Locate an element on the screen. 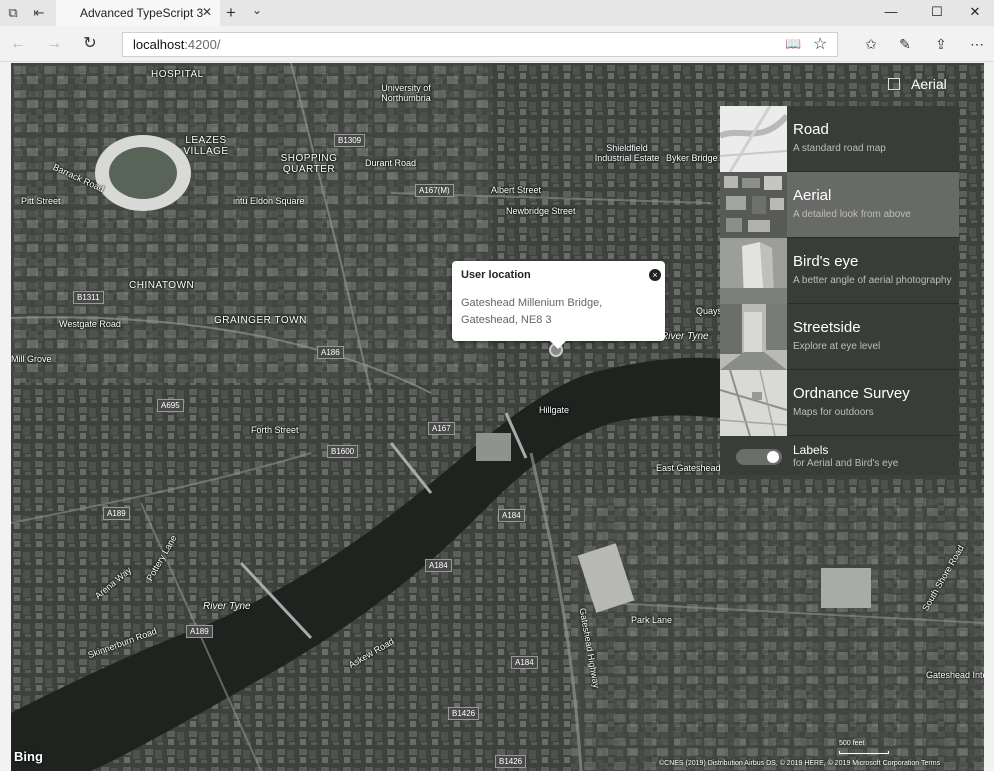  address-bar: localhost:4200/ 📖 ☆ is located at coordinates (480, 44).